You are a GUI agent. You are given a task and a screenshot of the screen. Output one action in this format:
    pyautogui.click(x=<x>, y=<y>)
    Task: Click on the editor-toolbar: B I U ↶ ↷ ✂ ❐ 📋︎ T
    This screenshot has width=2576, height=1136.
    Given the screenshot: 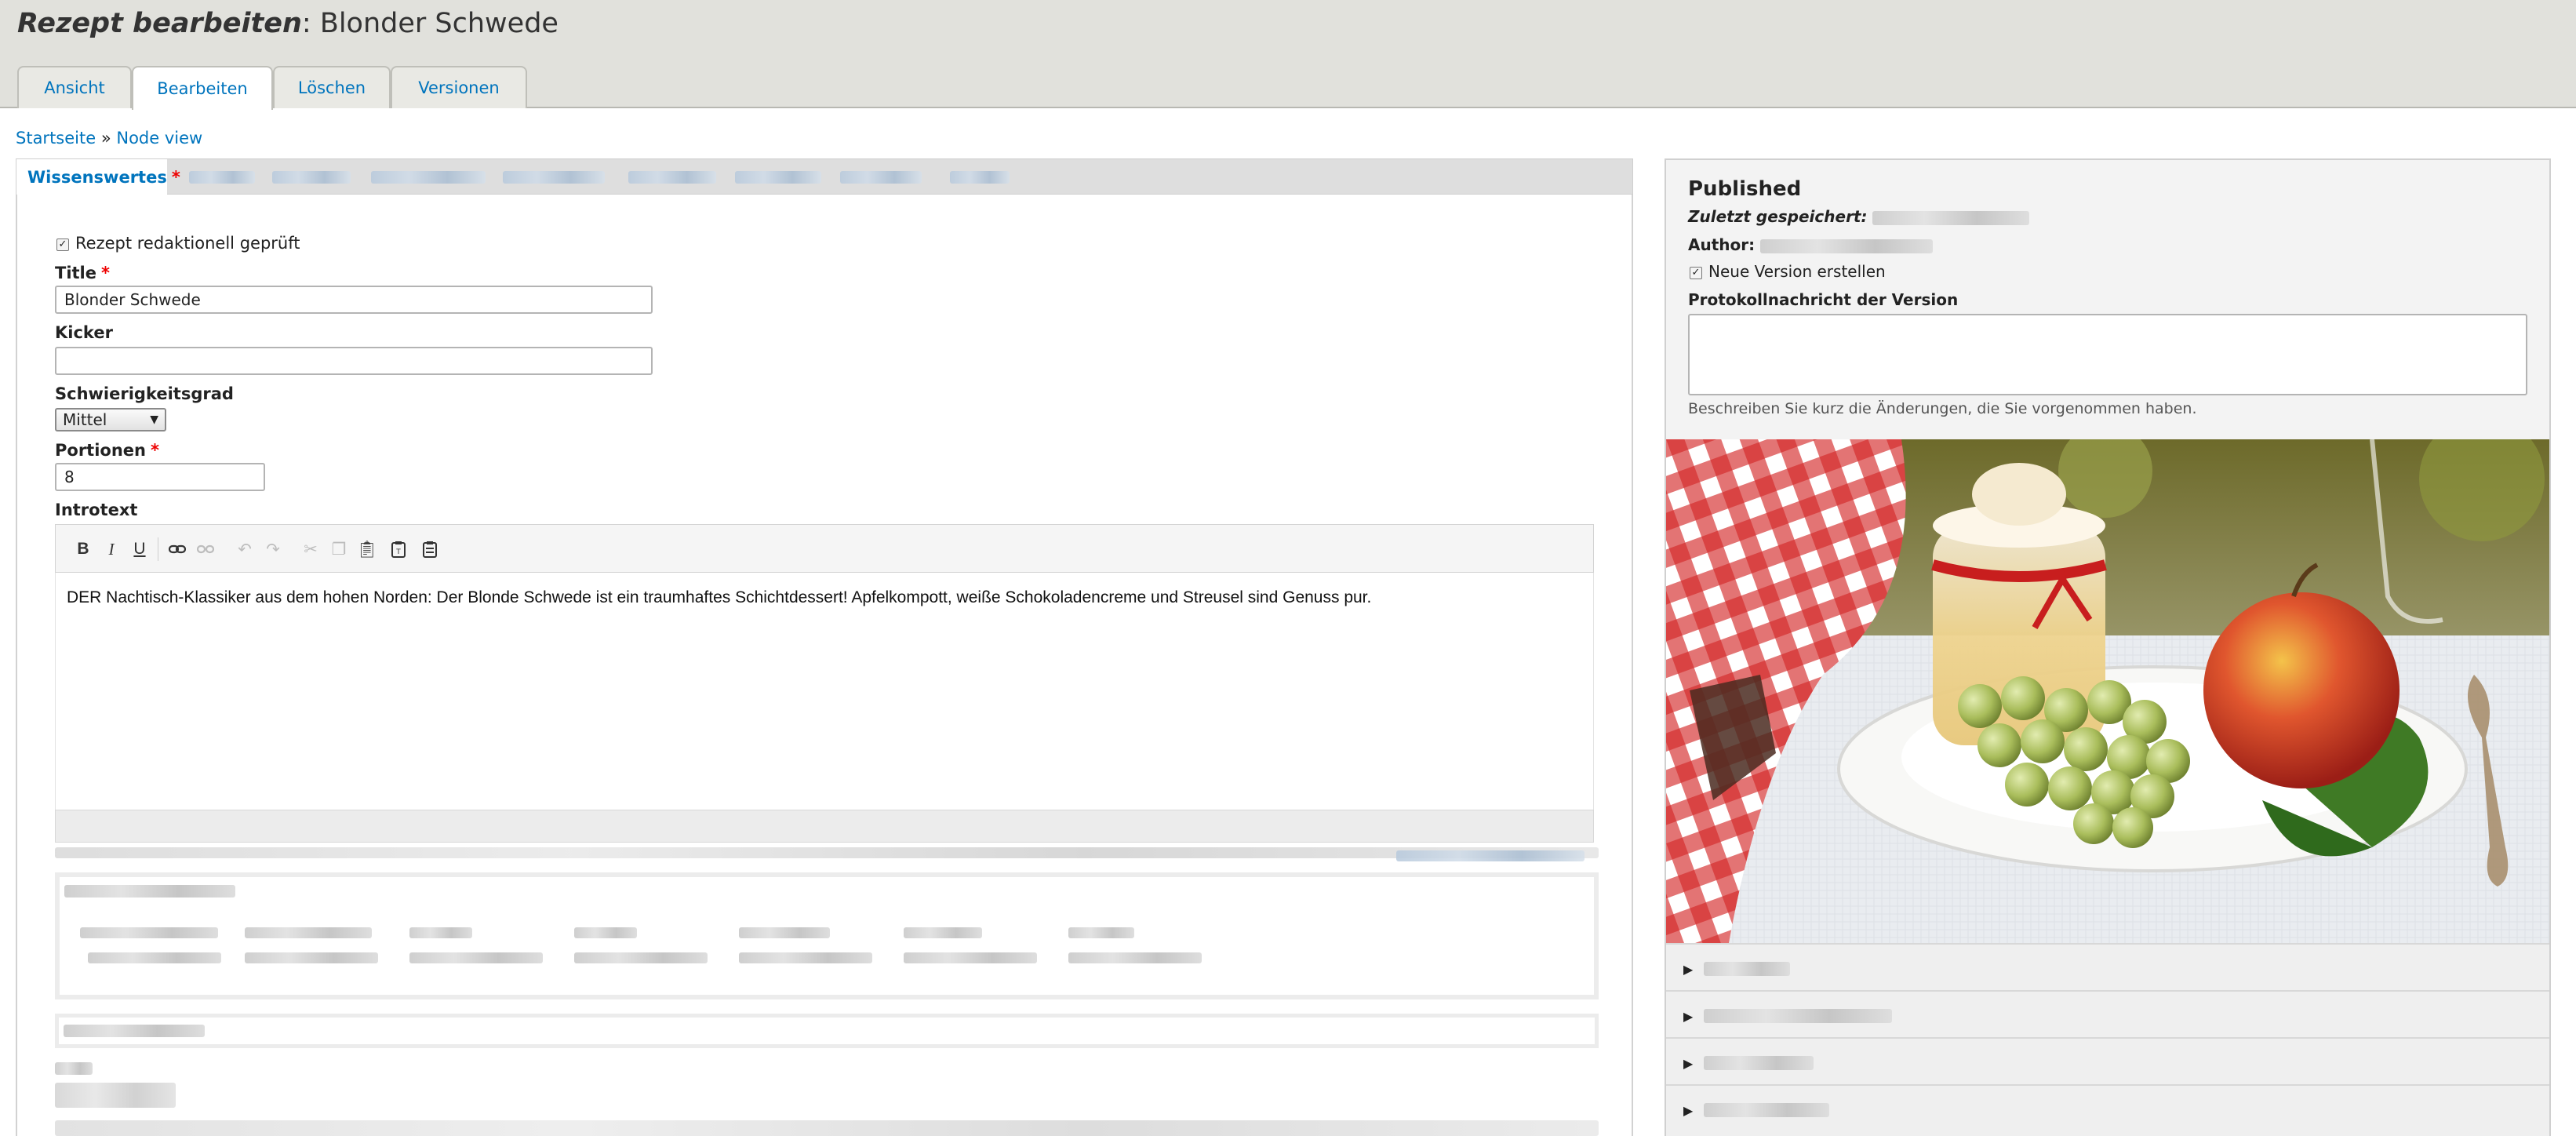 What is the action you would take?
    pyautogui.click(x=824, y=548)
    